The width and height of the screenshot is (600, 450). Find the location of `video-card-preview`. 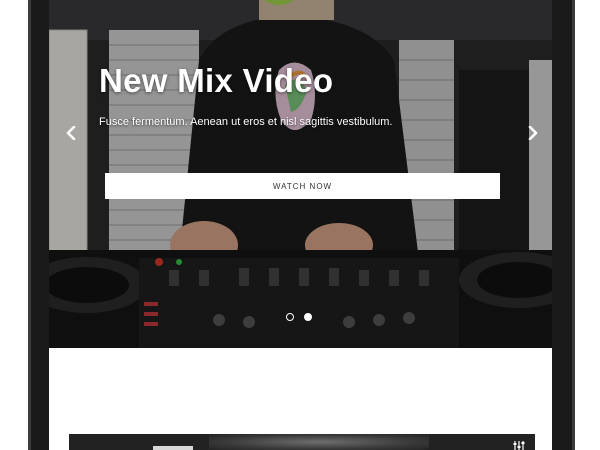

video-card-preview is located at coordinates (302, 442).